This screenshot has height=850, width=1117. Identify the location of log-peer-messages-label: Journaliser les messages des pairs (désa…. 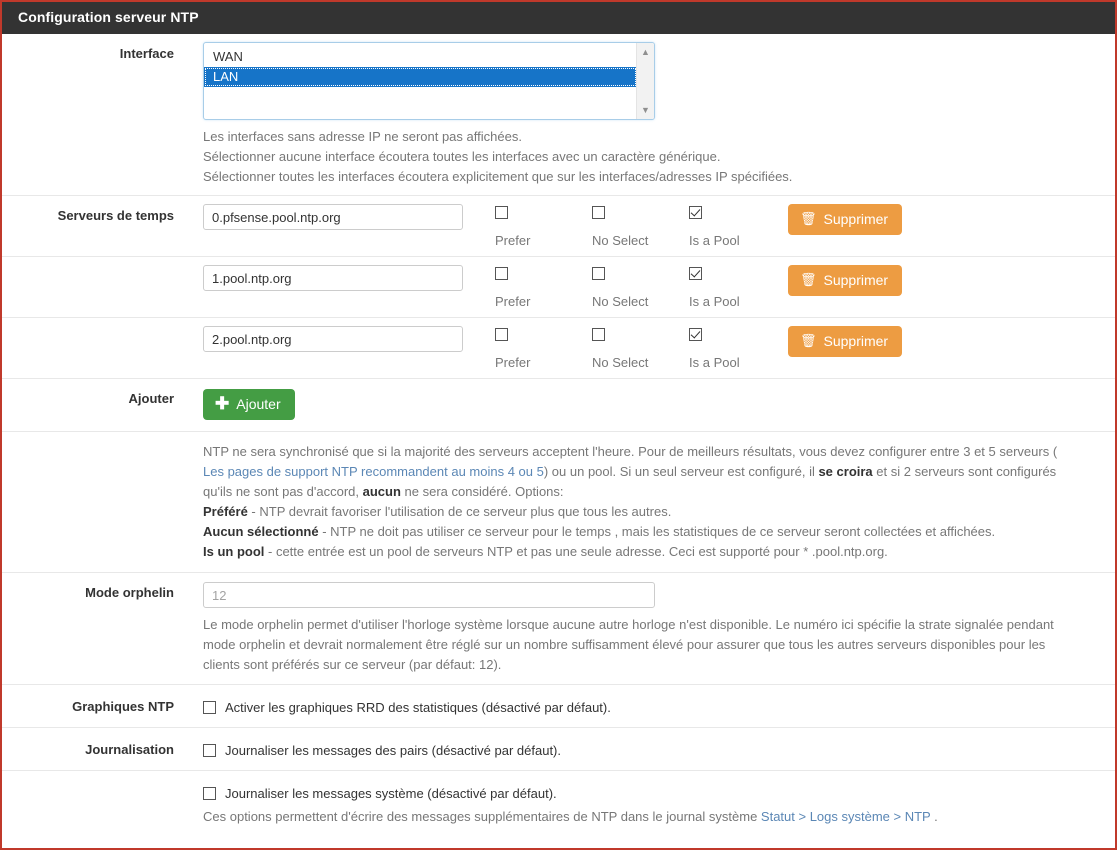
(393, 750).